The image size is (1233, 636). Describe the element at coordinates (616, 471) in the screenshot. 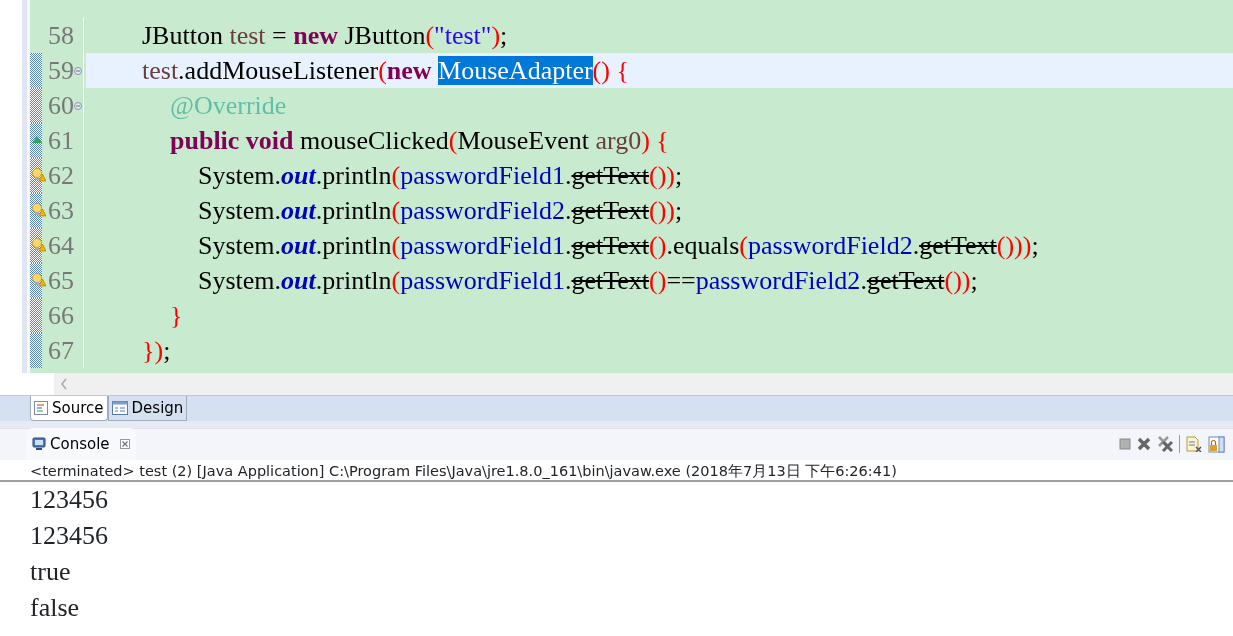

I see `console-status: <terminated> test (2) [Java Application] C:\Program Files\Java\jre1.8.0_161\bin\javaw.exe (2018年7月13日 下午6:26:41)` at that location.